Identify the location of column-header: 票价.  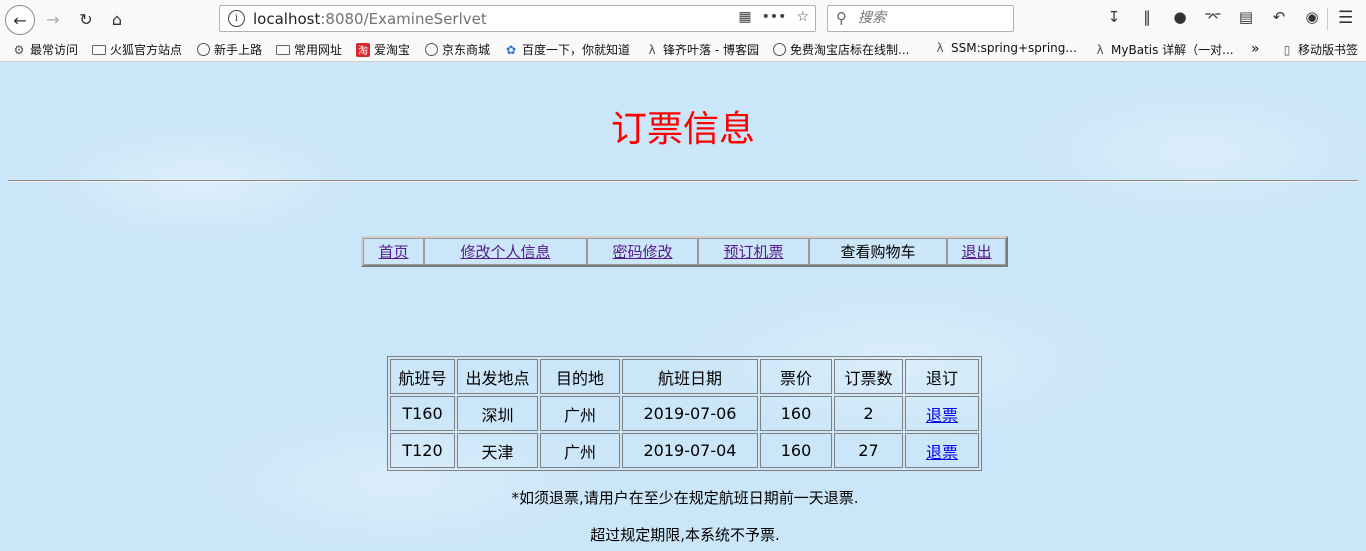
(796, 376).